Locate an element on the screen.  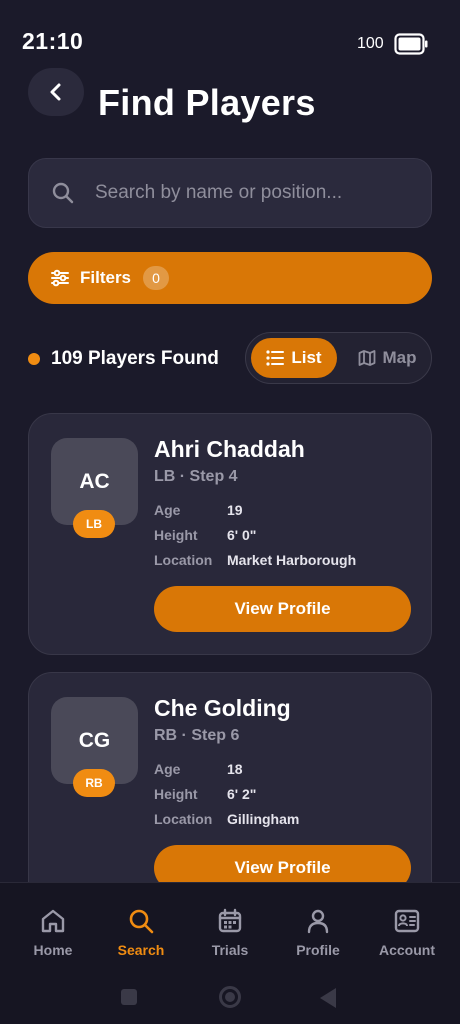
info-row-location: Location Market Harborough is located at coordinates (255, 560).